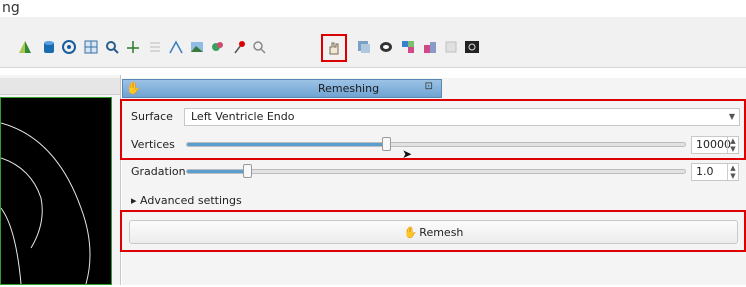 This screenshot has height=287, width=746. I want to click on landscape-image-icon, so click(197, 47).